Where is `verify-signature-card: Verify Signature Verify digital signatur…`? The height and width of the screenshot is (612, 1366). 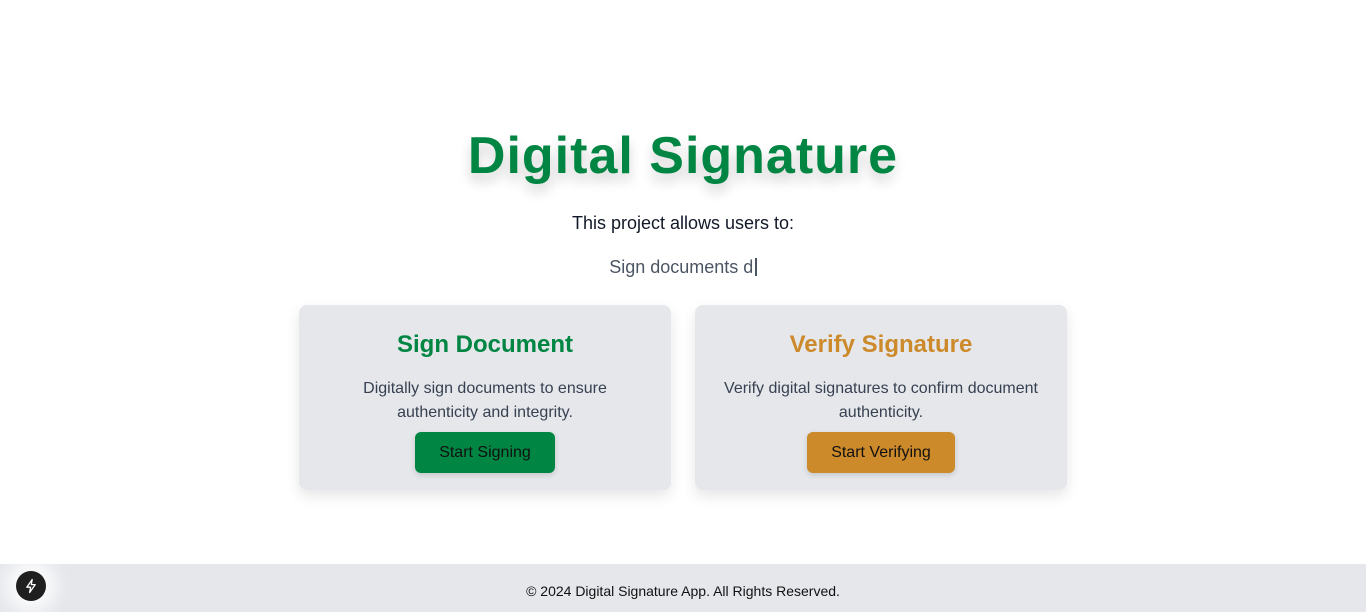 verify-signature-card: Verify Signature Verify digital signatur… is located at coordinates (881, 397).